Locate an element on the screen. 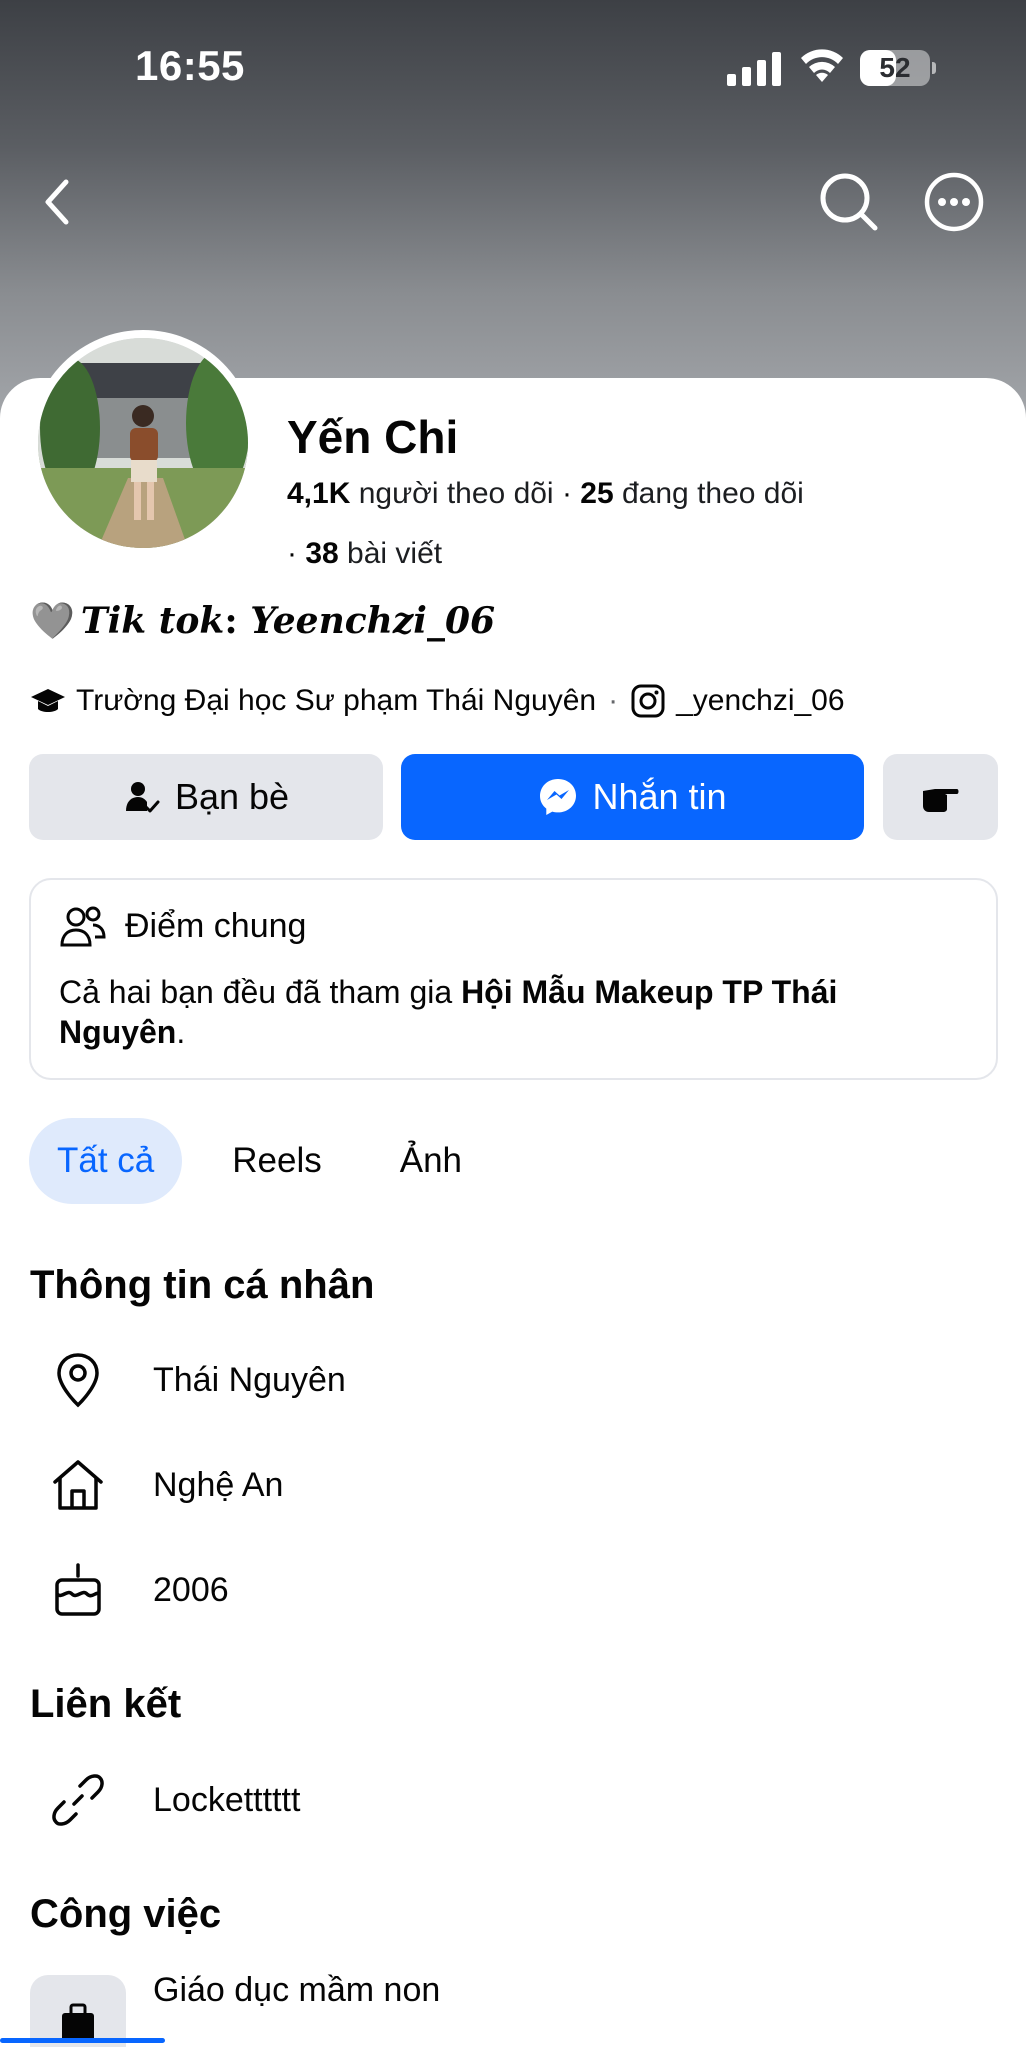  tab-reels: Reels is located at coordinates (276, 1161).